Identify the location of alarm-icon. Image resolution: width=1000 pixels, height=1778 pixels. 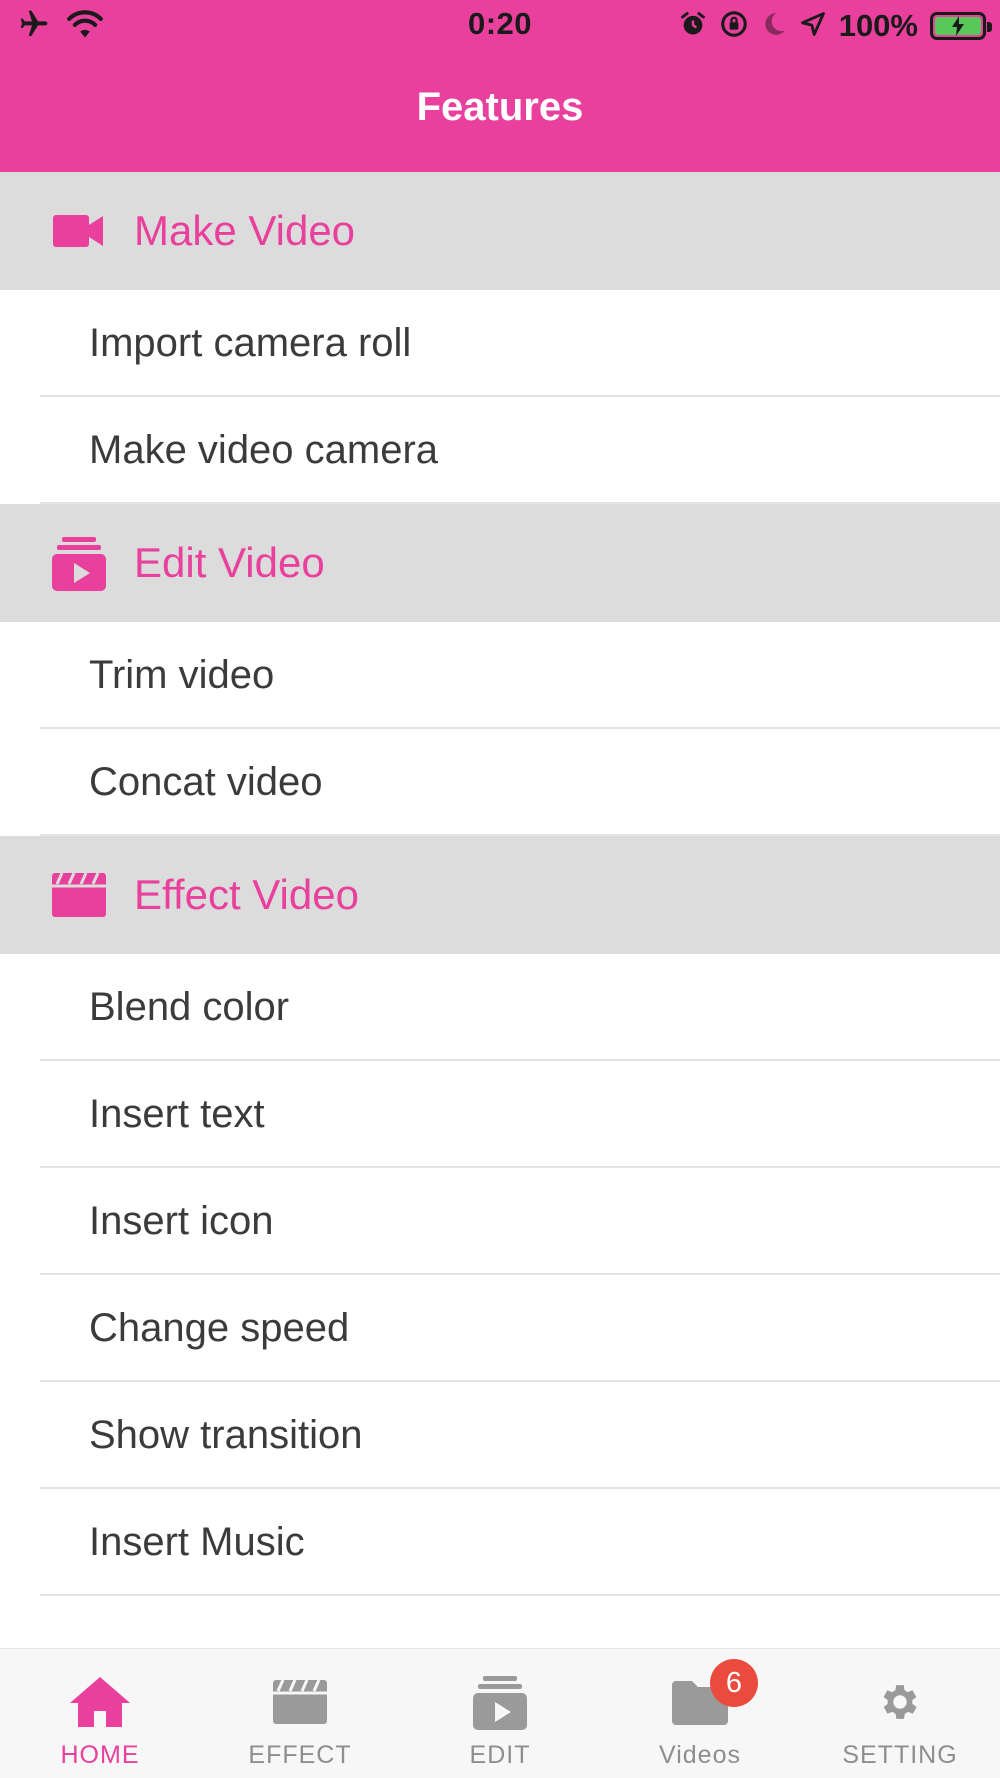
(693, 26).